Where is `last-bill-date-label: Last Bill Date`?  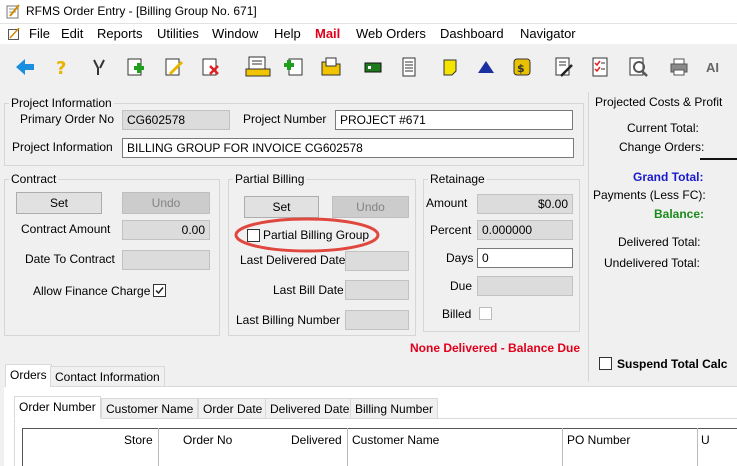 last-bill-date-label: Last Bill Date is located at coordinates (308, 290).